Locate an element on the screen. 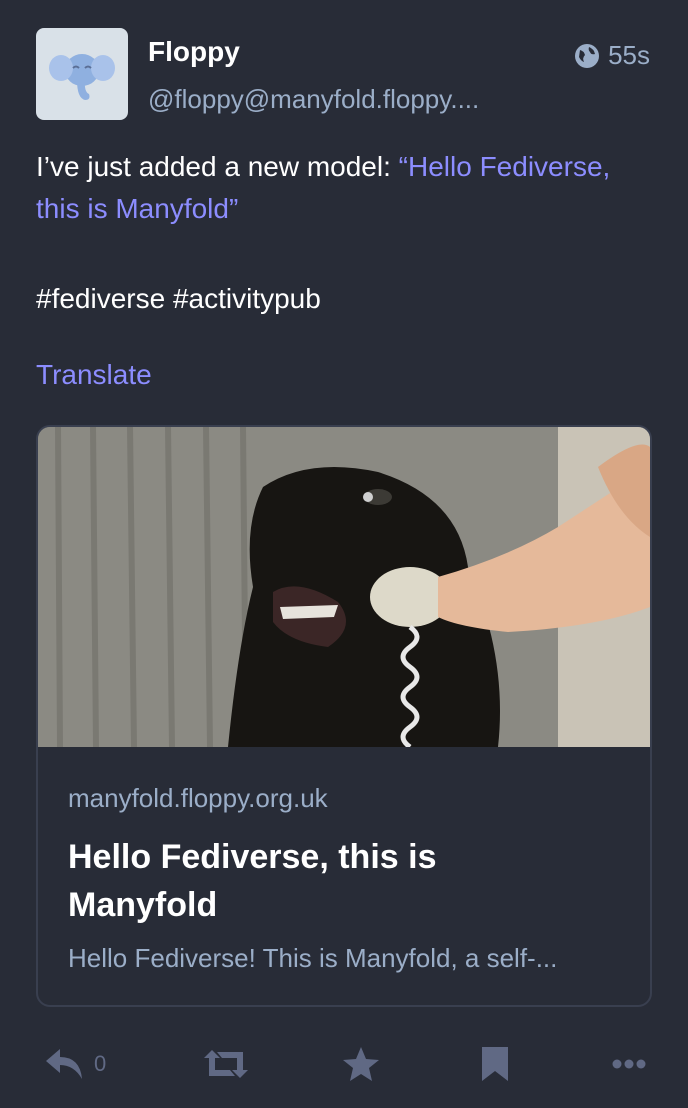 The height and width of the screenshot is (1108, 688). favourite-button is located at coordinates (361, 1064).